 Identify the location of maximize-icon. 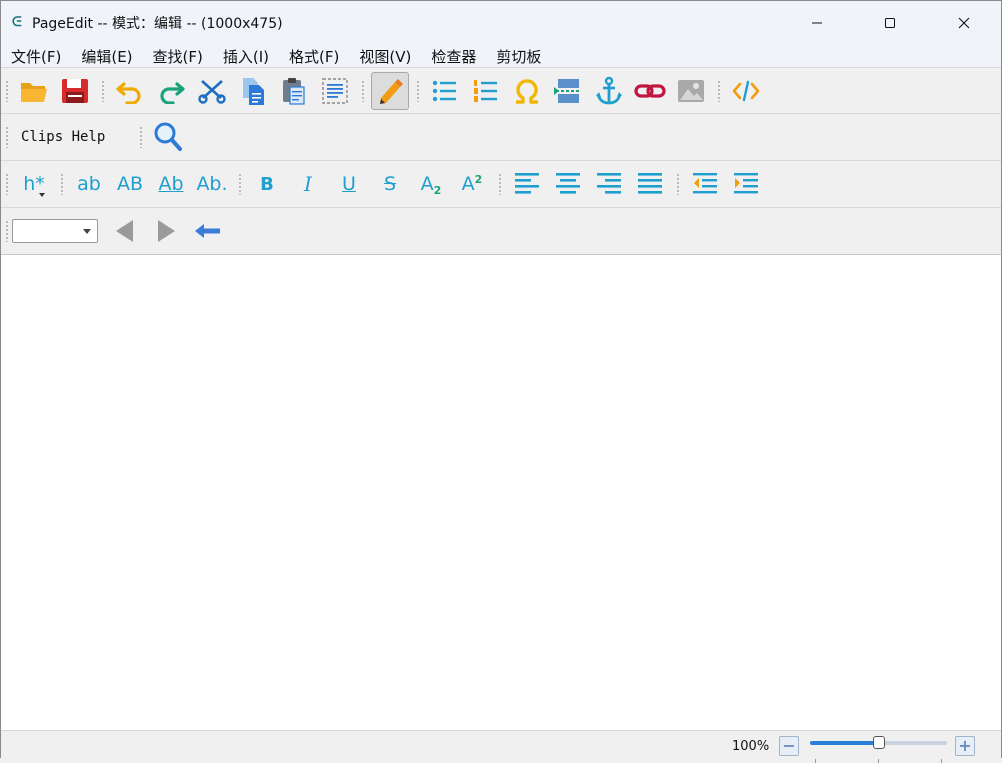
(890, 23).